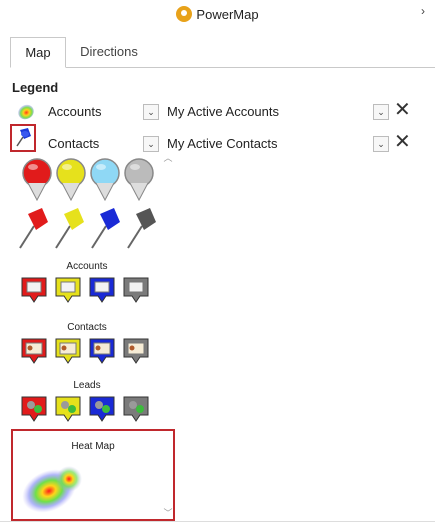 The width and height of the screenshot is (435, 525). What do you see at coordinates (35, 87) in the screenshot?
I see `legend-title: Legend` at bounding box center [35, 87].